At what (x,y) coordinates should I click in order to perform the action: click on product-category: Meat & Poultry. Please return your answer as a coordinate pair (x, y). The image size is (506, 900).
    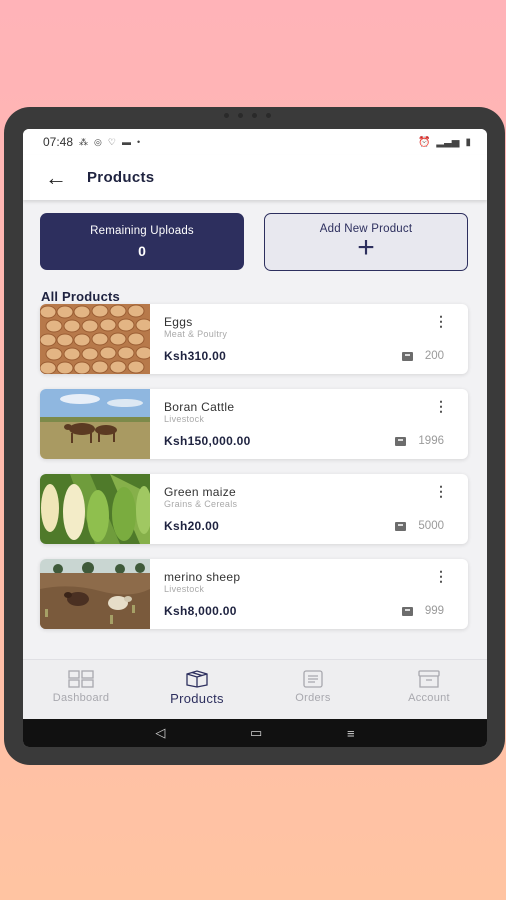
    Looking at the image, I should click on (196, 334).